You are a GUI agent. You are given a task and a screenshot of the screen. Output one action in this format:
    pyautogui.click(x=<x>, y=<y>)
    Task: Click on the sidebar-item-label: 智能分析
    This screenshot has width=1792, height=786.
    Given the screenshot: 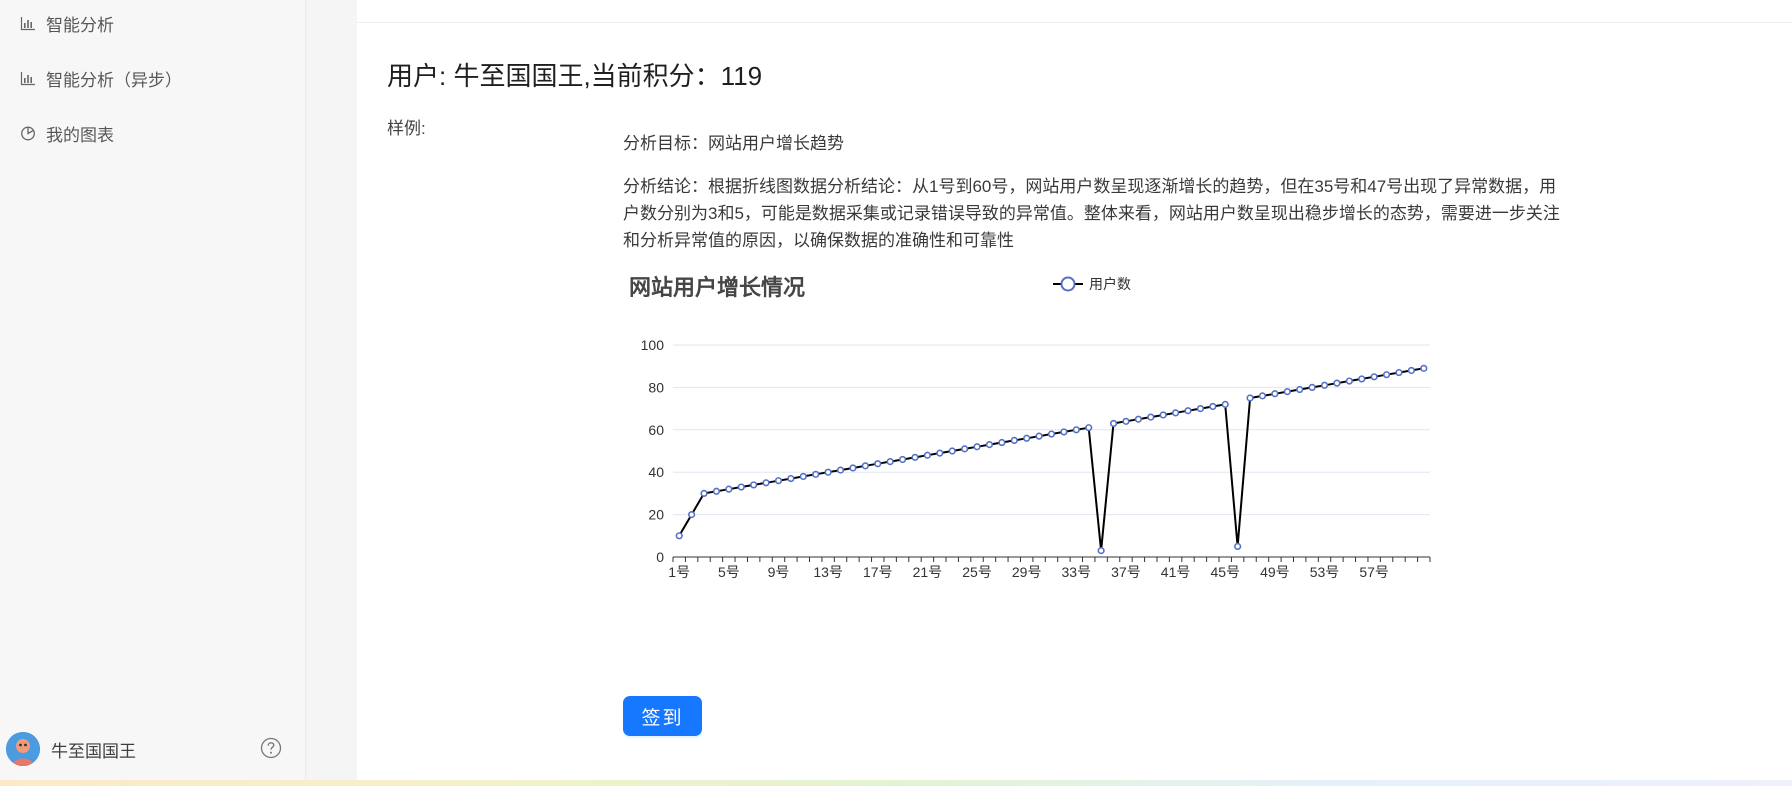 What is the action you would take?
    pyautogui.click(x=80, y=25)
    